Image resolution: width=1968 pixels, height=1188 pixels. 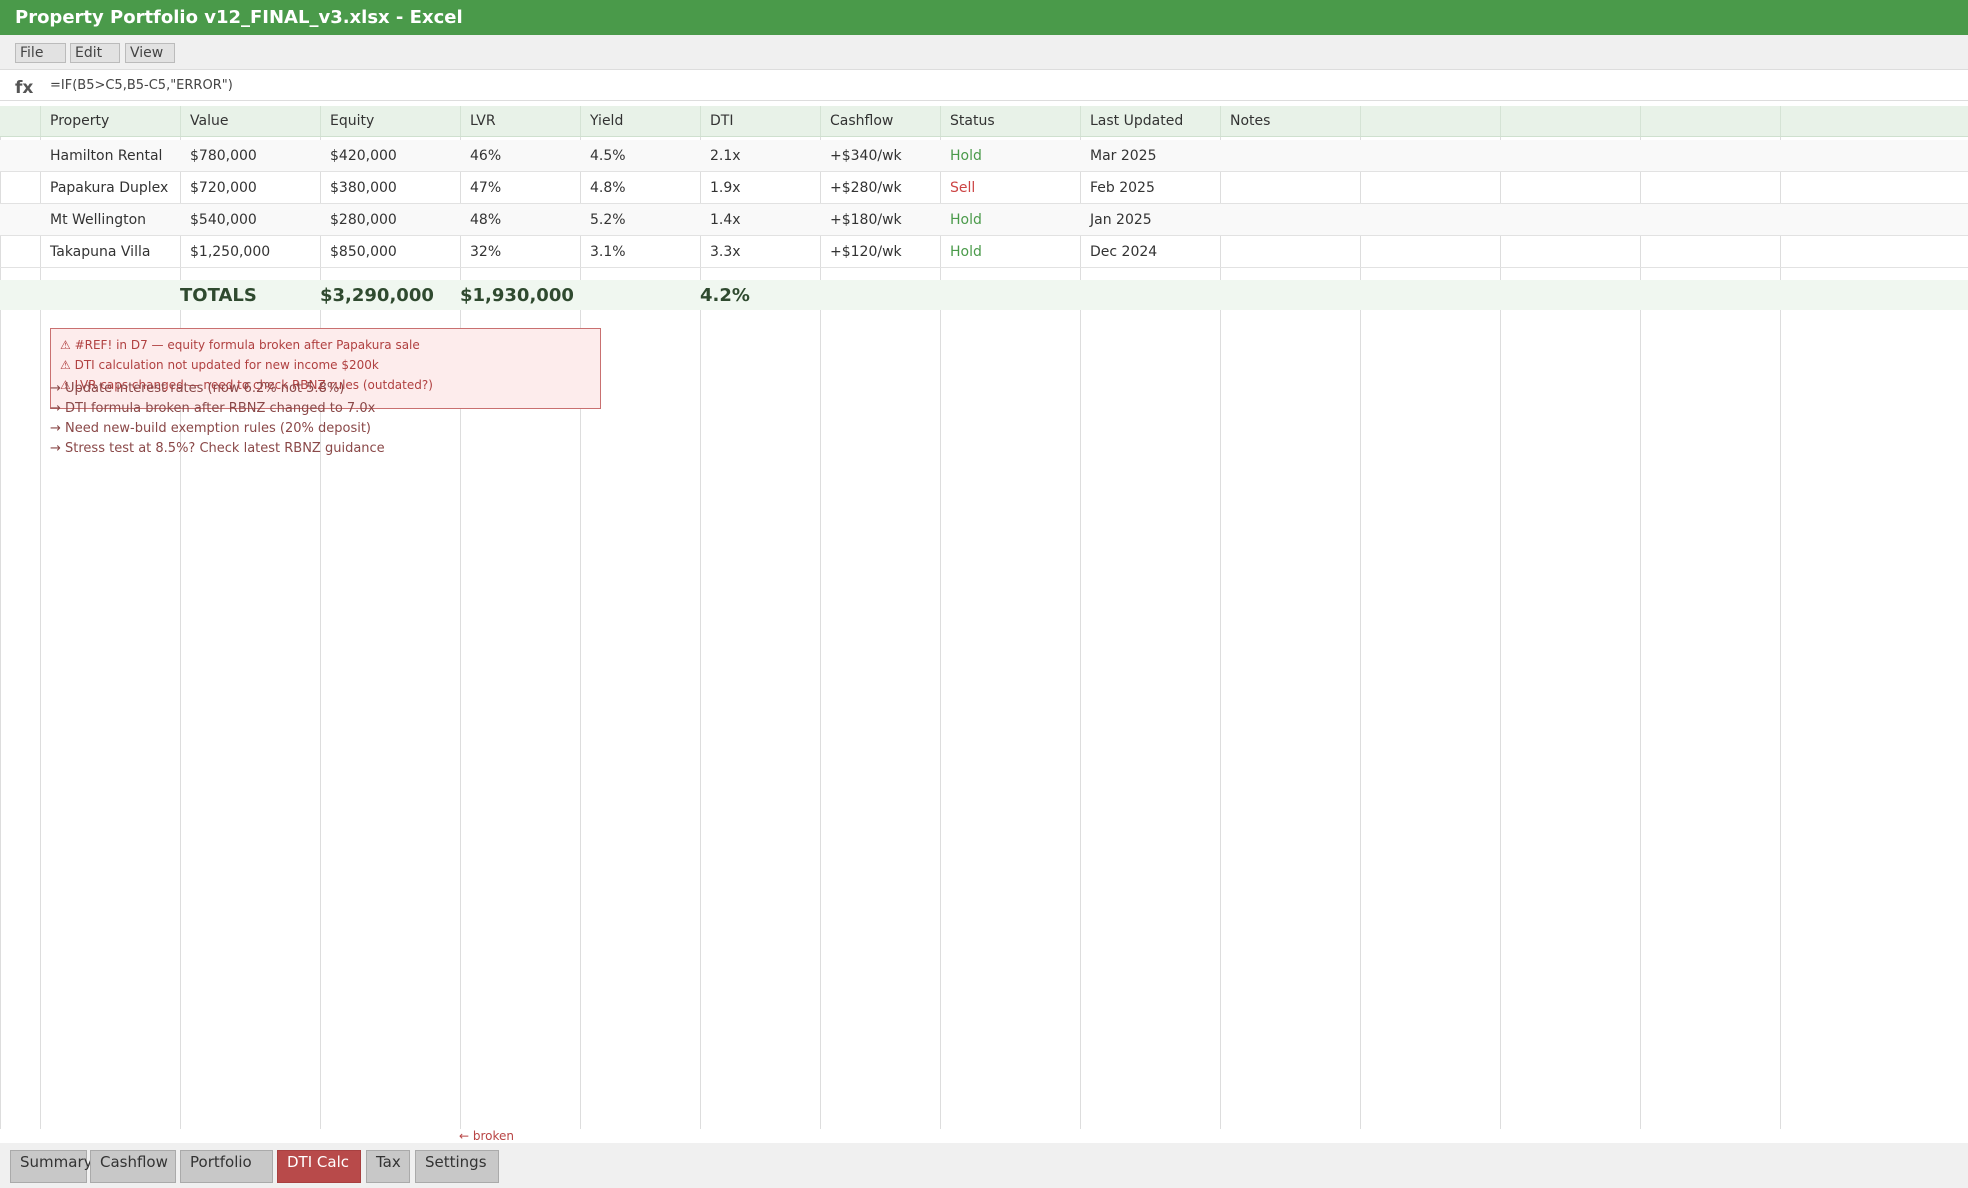 What do you see at coordinates (363, 252) in the screenshot?
I see `cell-equity: $850,000` at bounding box center [363, 252].